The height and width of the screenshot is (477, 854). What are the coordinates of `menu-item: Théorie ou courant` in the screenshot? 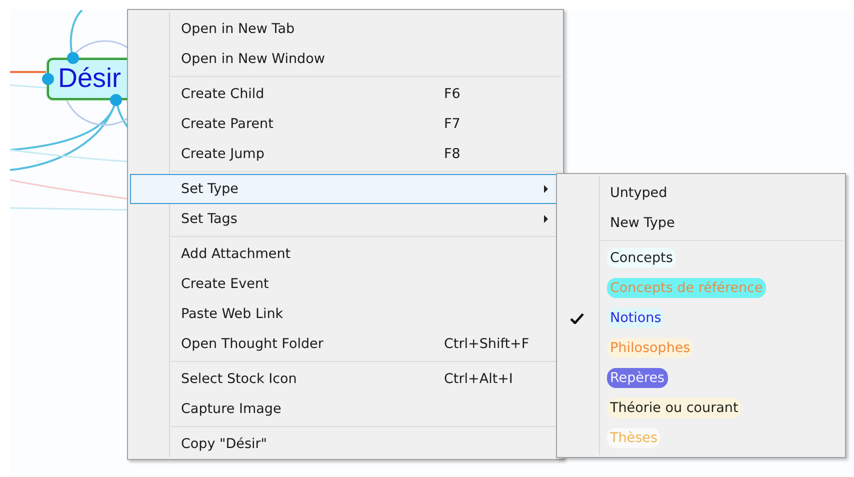 It's located at (701, 408).